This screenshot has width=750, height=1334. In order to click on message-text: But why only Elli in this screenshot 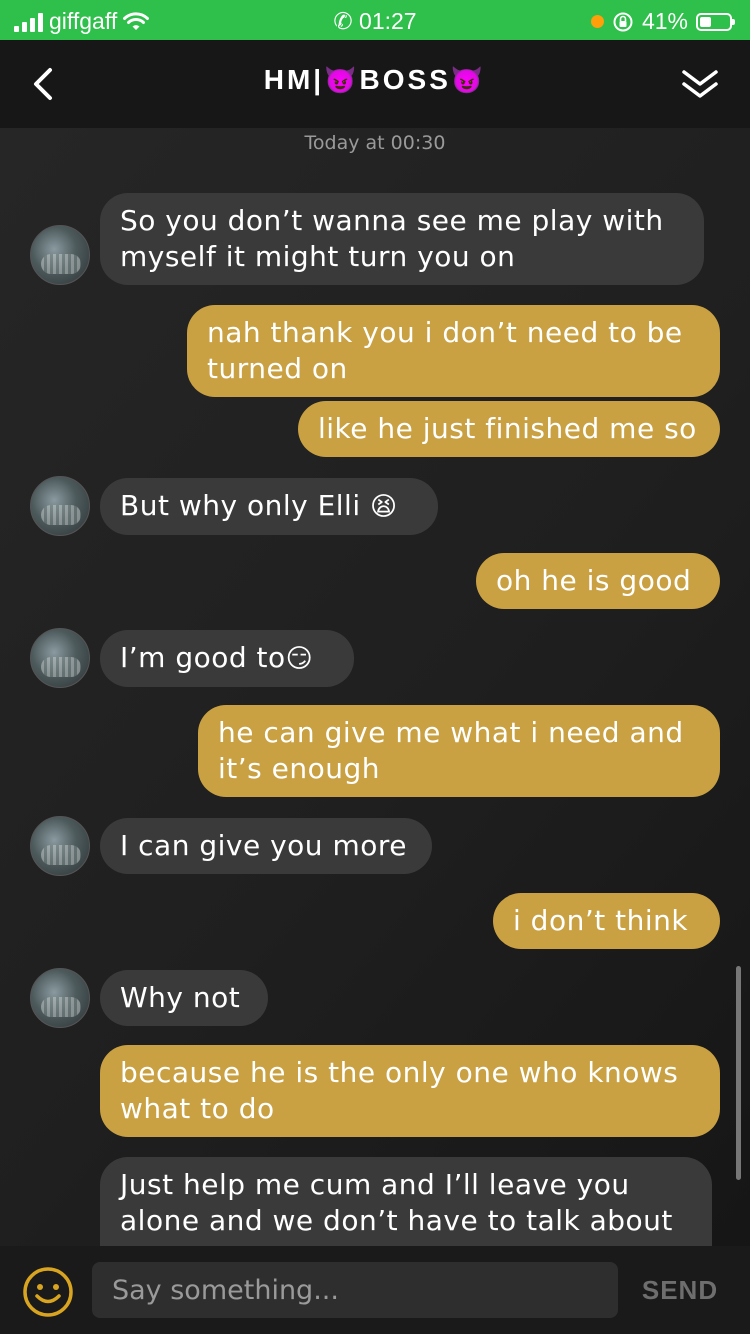, I will do `click(240, 505)`.